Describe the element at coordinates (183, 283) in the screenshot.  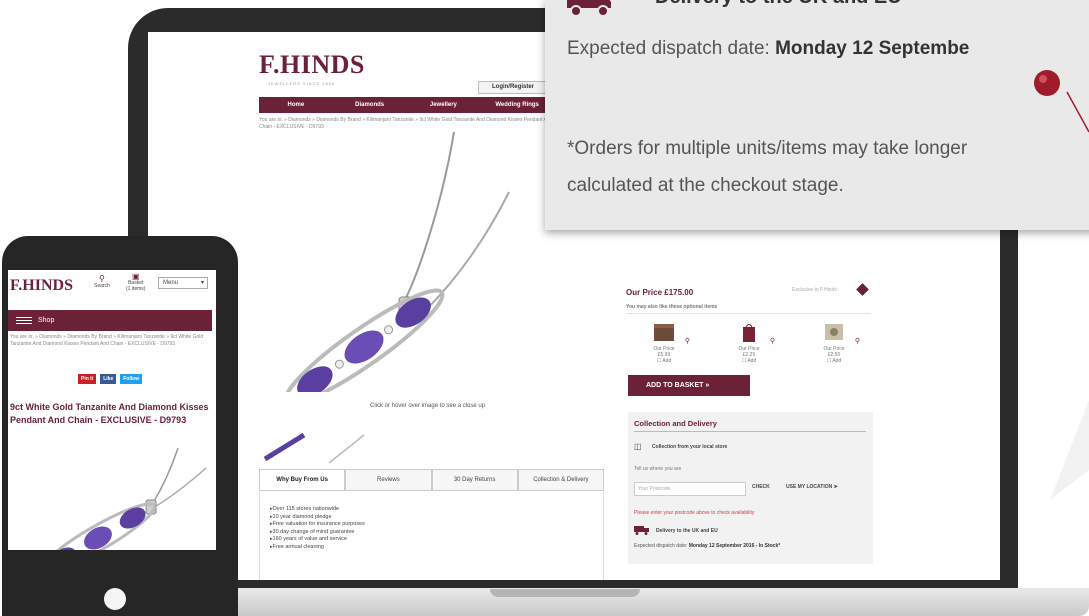
I see `mobile-menu-select: Menu ▾` at that location.